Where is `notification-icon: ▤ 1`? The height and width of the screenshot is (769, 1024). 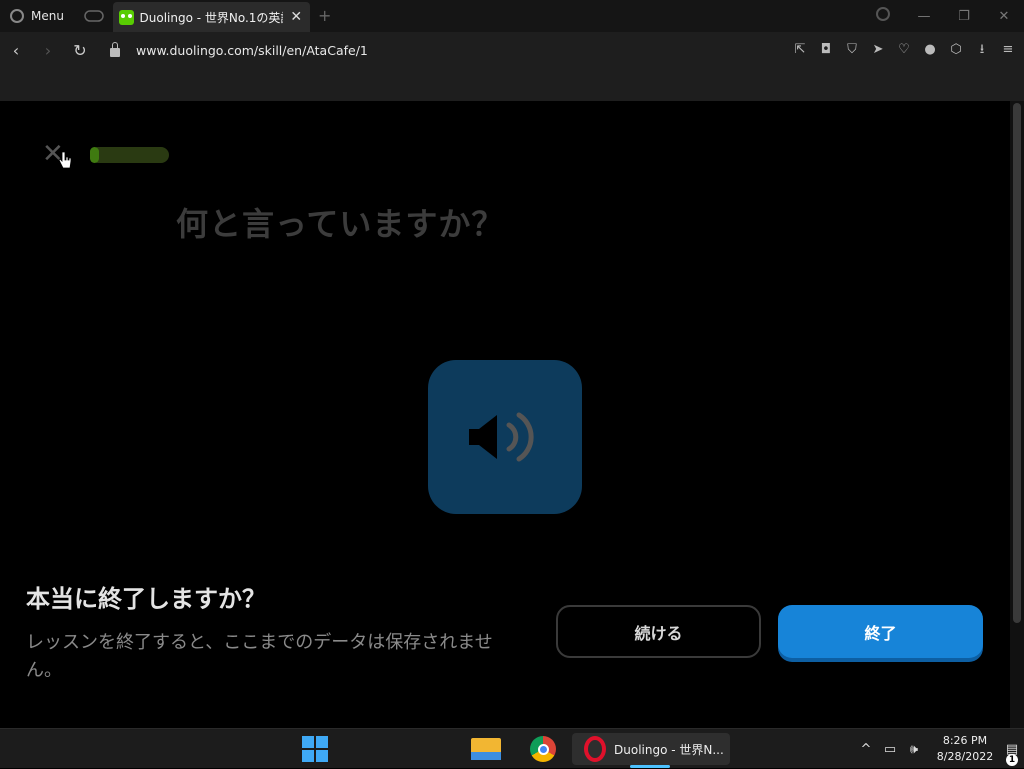 notification-icon: ▤ 1 is located at coordinates (1012, 754).